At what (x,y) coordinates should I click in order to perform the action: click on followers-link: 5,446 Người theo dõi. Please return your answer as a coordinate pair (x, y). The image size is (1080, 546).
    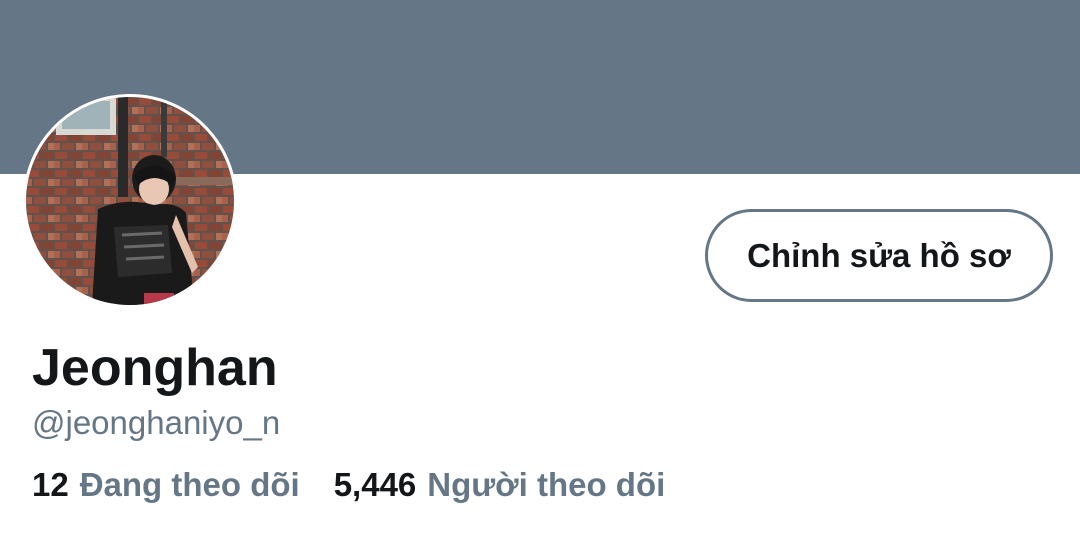
    Looking at the image, I should click on (500, 485).